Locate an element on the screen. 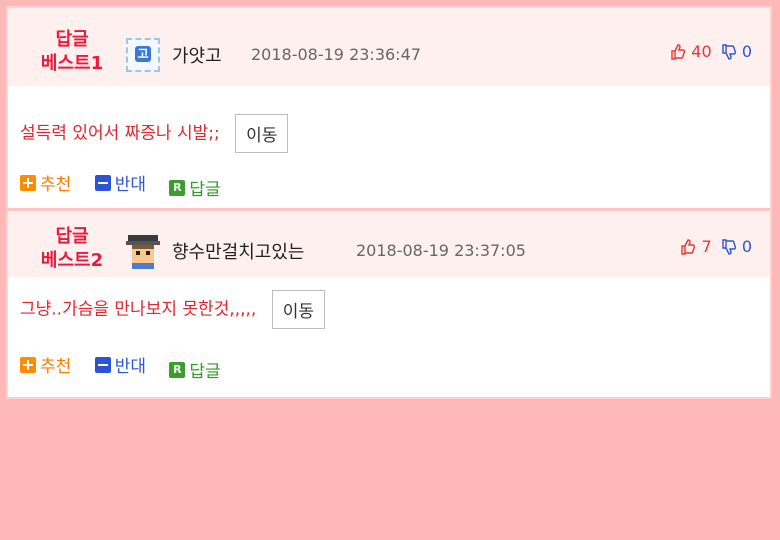  pixel-avatar-icon is located at coordinates (143, 252).